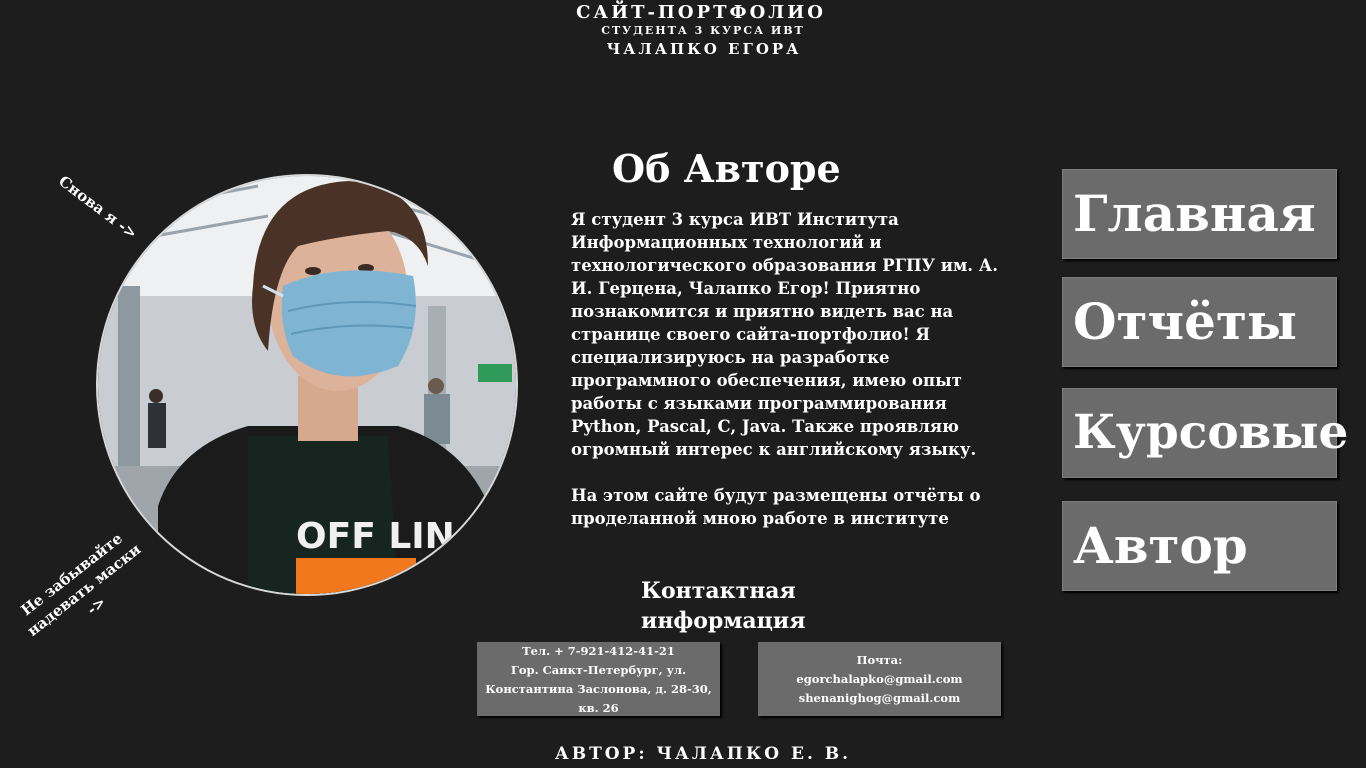 This screenshot has width=1366, height=768. What do you see at coordinates (703, 30) in the screenshot?
I see `header-subtitle: СТУДЕНТА 3 КУРСА ИВТ` at bounding box center [703, 30].